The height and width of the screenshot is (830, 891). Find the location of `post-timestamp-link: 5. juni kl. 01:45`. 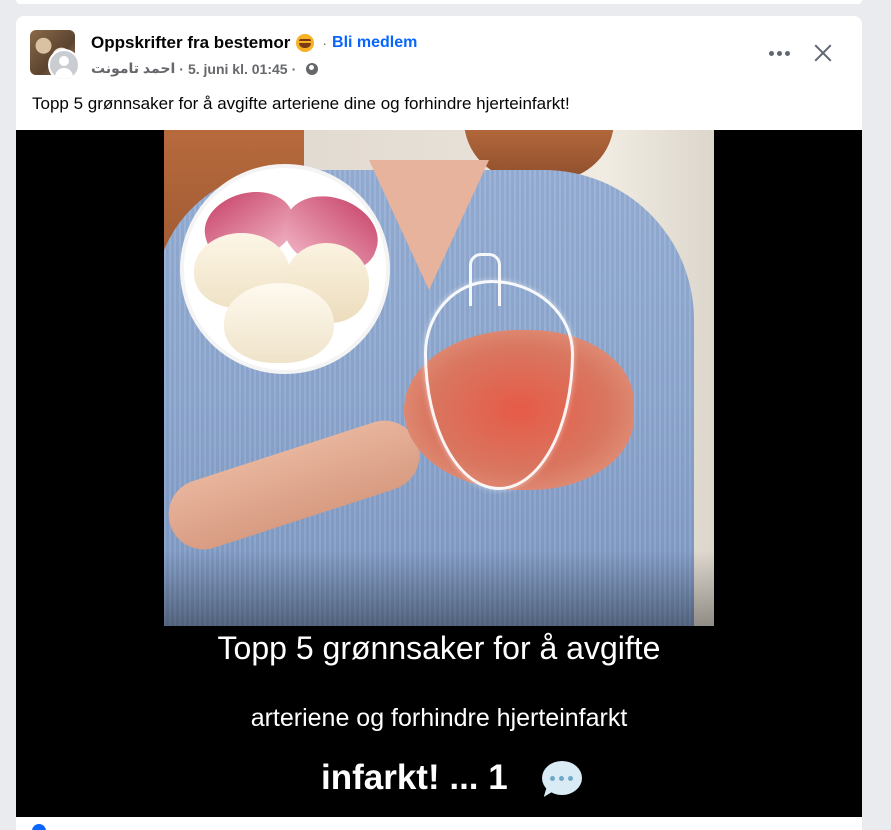

post-timestamp-link: 5. juni kl. 01:45 is located at coordinates (238, 69).